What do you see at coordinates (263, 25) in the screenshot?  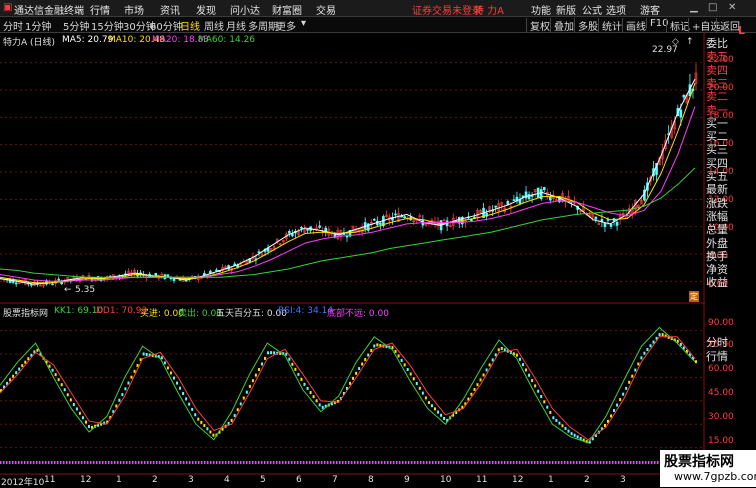 I see `period-tab-multi: 多周期` at bounding box center [263, 25].